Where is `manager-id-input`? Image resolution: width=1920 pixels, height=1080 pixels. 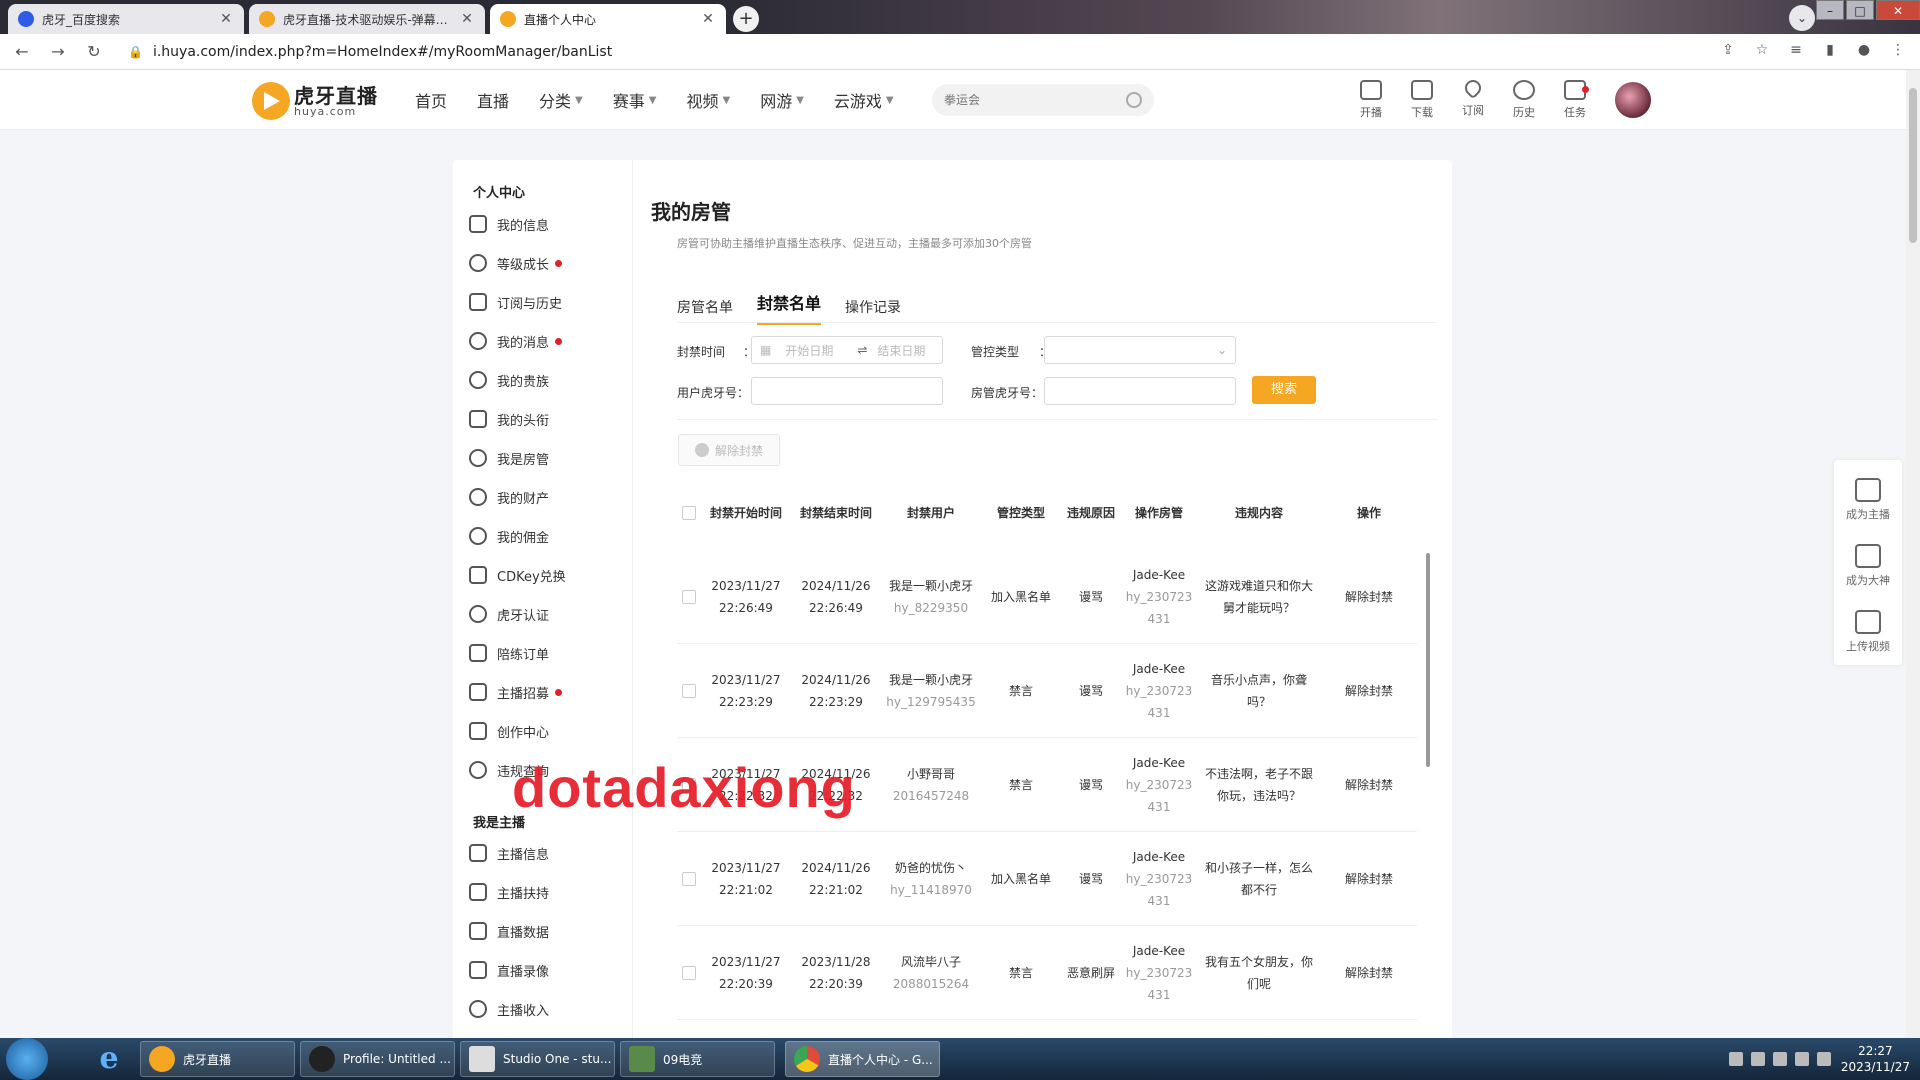 manager-id-input is located at coordinates (1140, 391).